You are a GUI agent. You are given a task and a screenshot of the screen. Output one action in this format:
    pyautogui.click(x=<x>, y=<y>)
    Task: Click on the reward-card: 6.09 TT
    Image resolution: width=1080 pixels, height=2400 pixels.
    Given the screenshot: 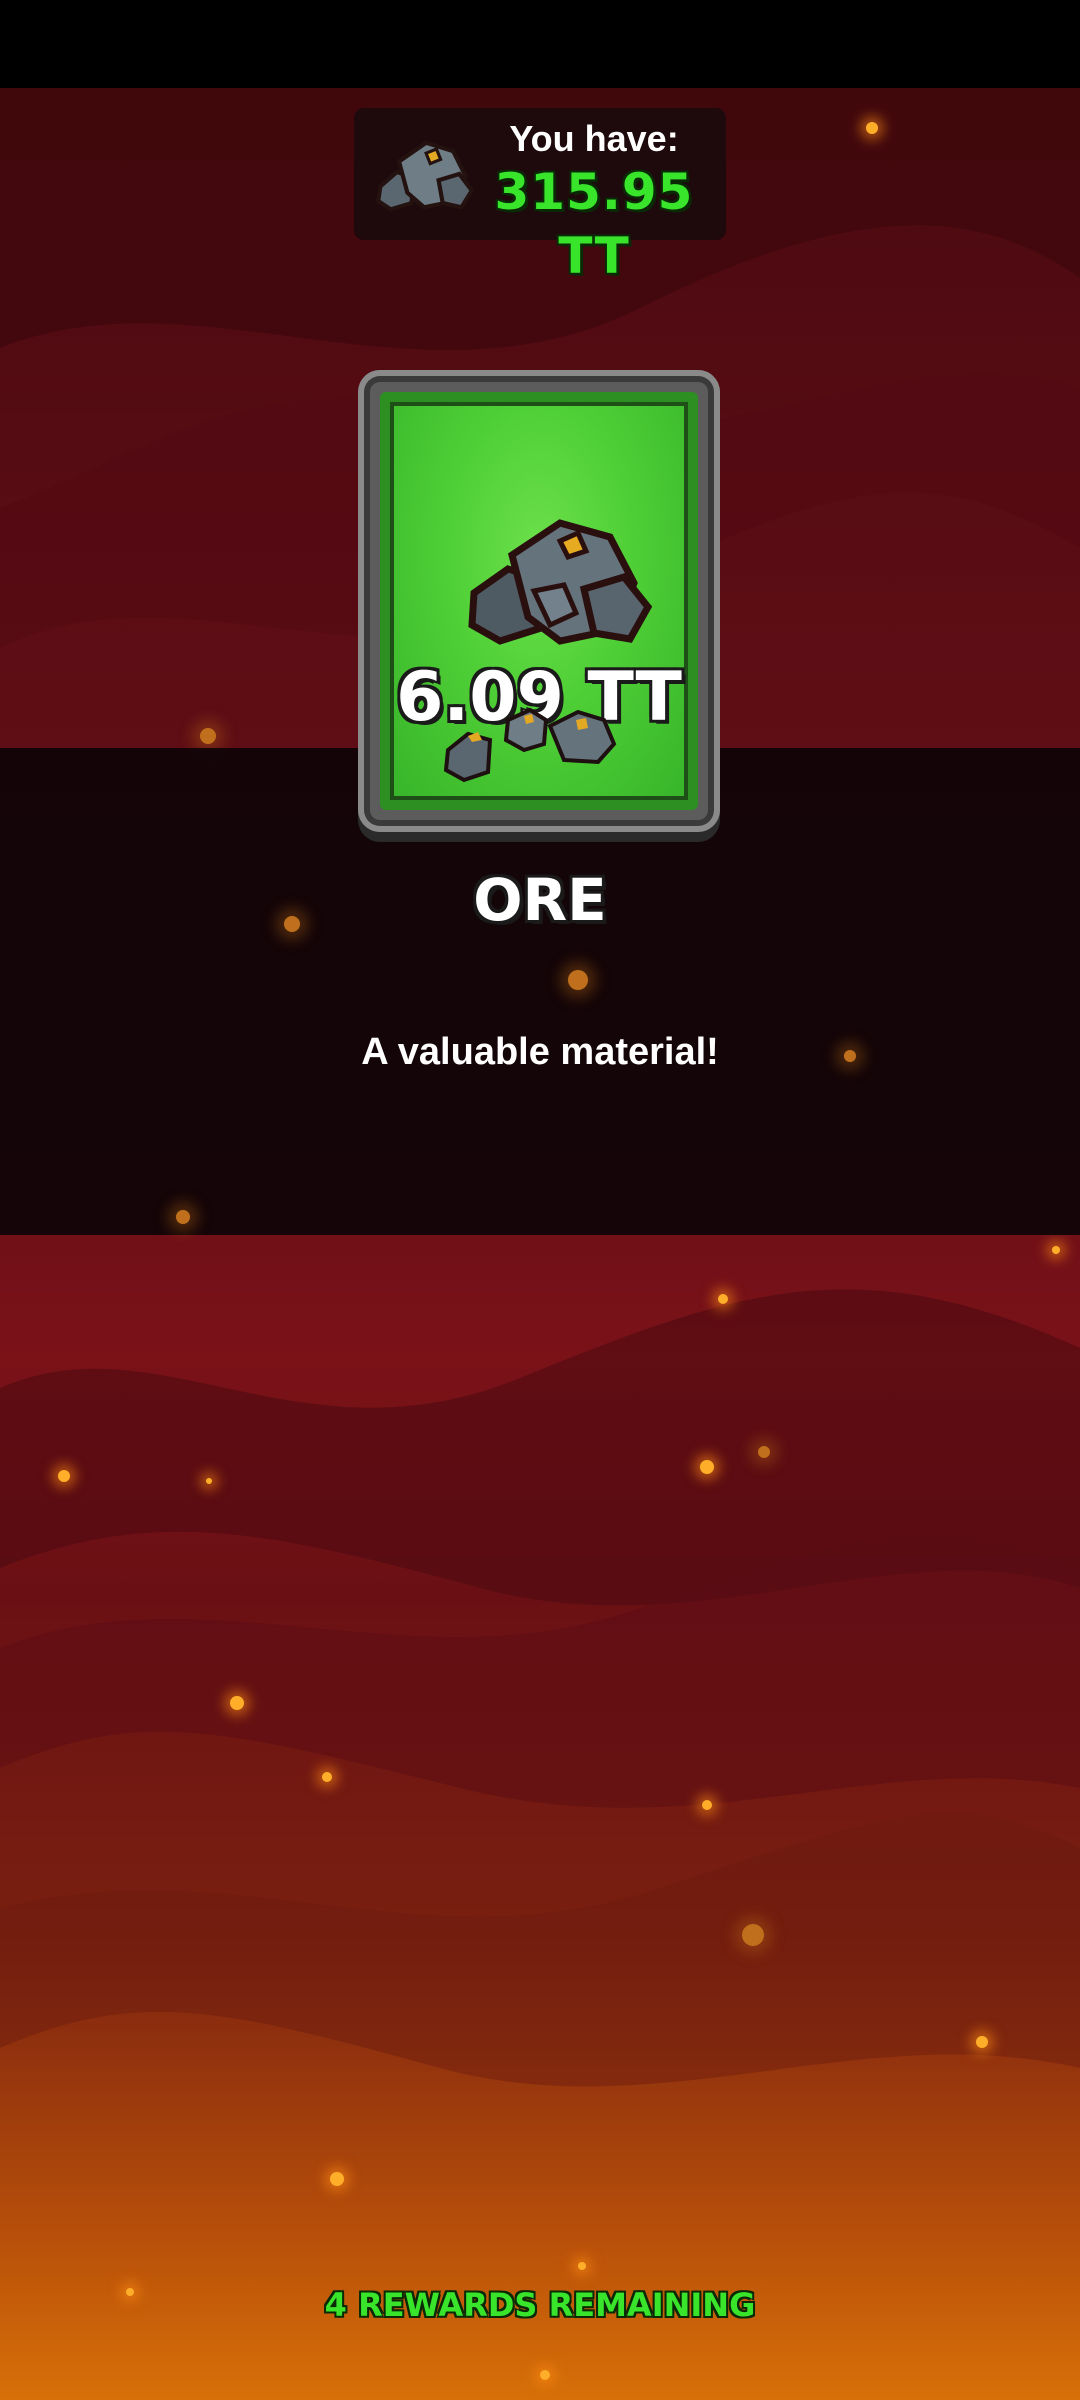 What is the action you would take?
    pyautogui.click(x=539, y=601)
    